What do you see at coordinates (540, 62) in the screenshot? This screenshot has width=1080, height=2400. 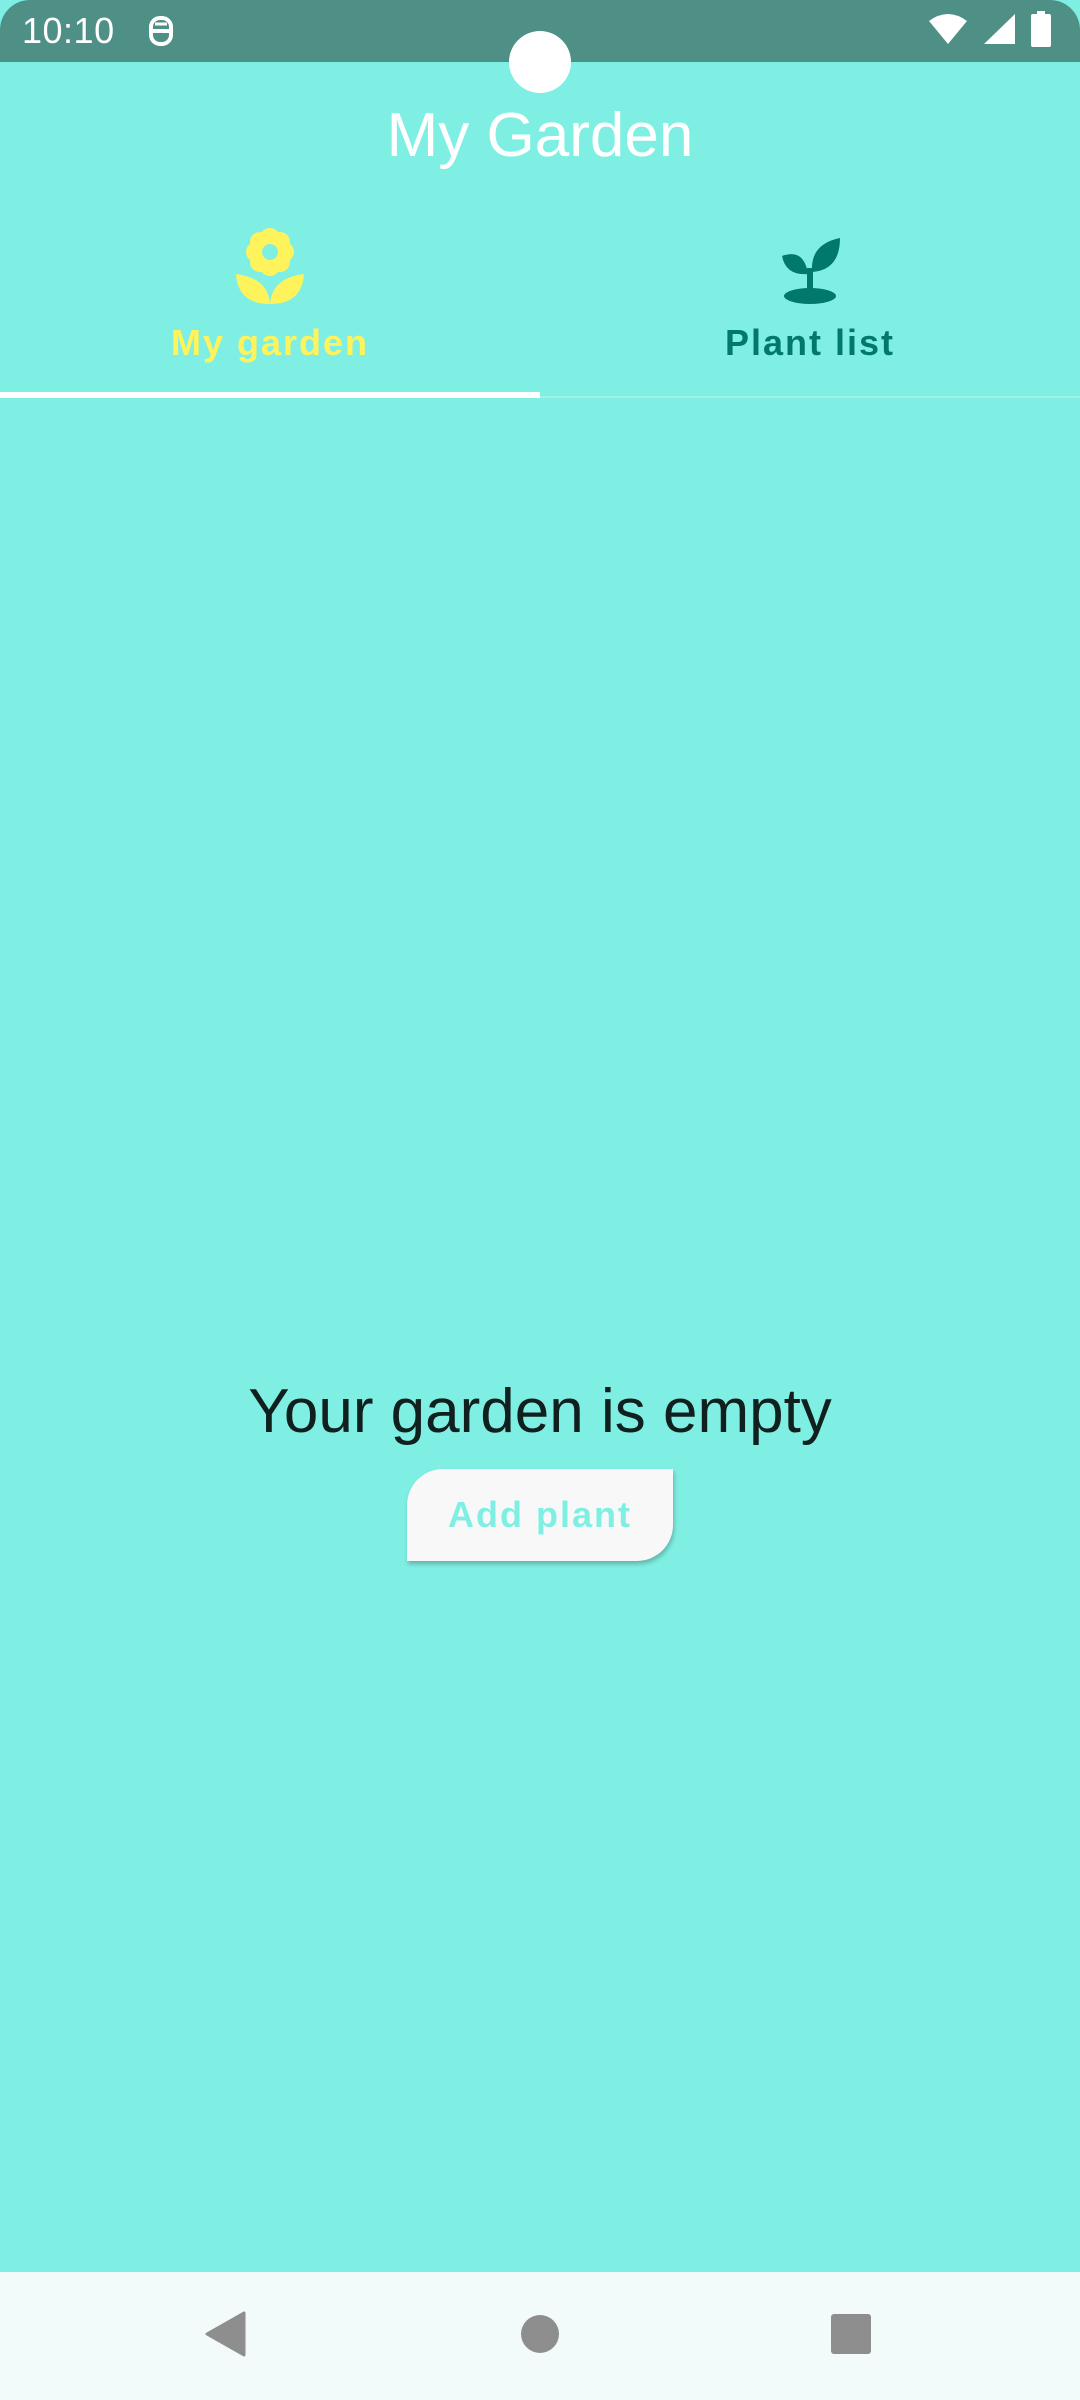 I see `camera-cutout` at bounding box center [540, 62].